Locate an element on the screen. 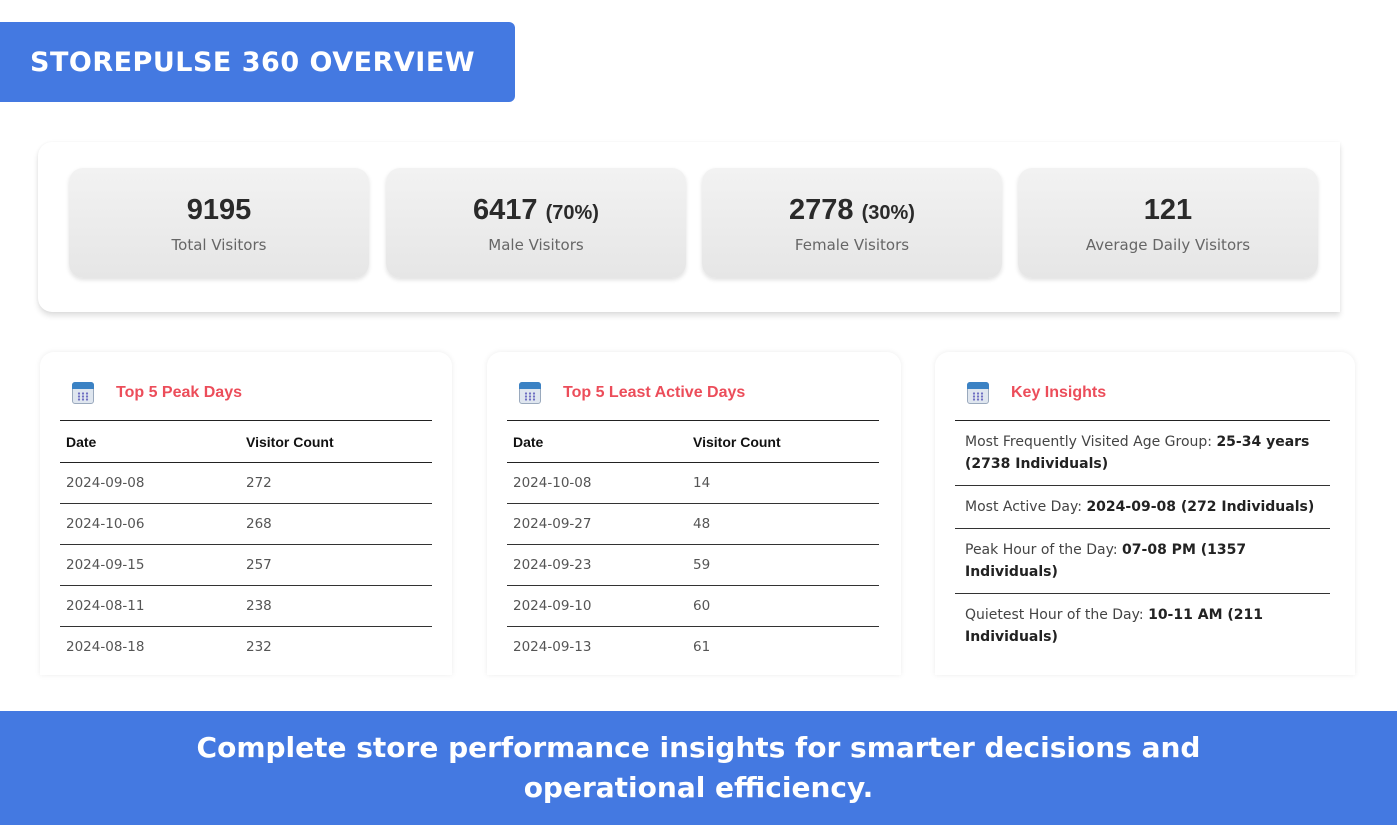 The width and height of the screenshot is (1397, 825). stat-value: 9195 is located at coordinates (219, 210).